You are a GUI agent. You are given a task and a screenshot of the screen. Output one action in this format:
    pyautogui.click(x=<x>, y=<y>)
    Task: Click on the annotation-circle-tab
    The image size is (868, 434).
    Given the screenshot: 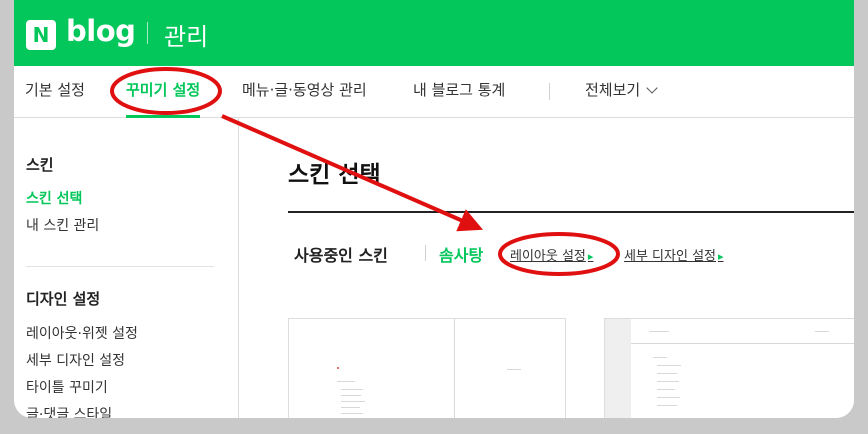 What is the action you would take?
    pyautogui.click(x=166, y=91)
    